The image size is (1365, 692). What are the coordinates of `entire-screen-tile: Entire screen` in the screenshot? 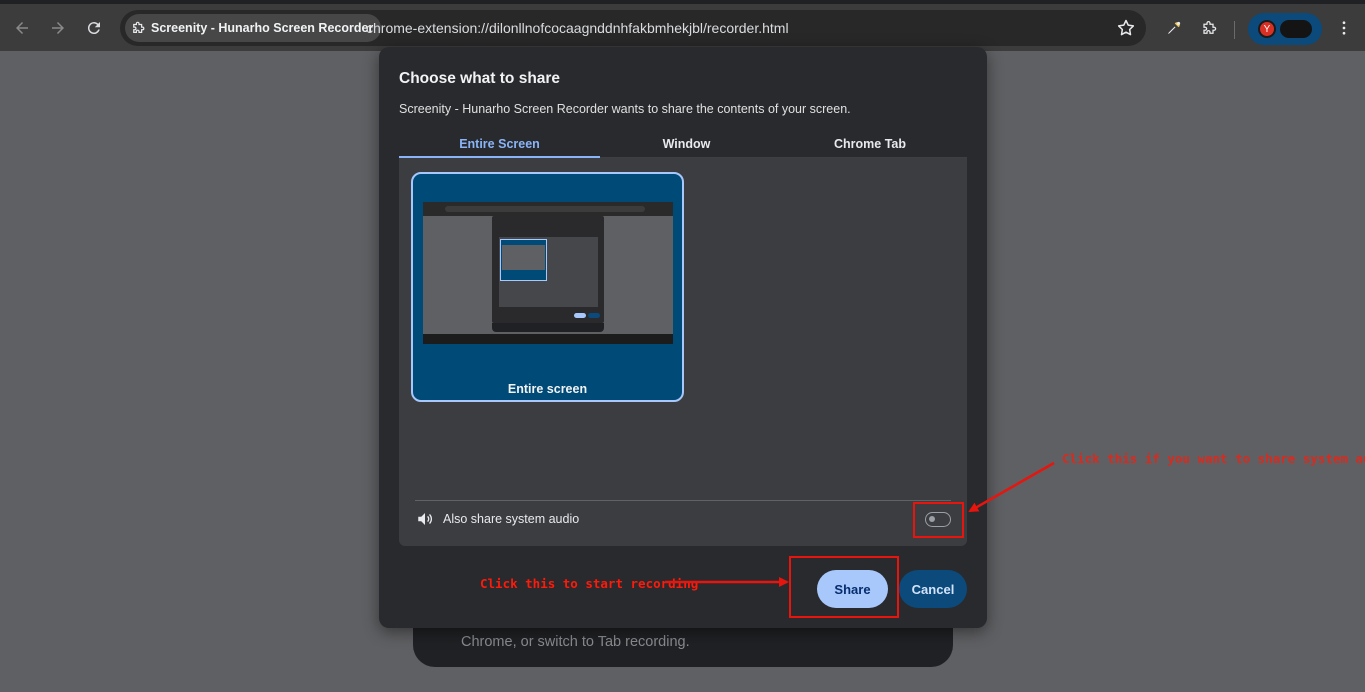 It's located at (547, 287).